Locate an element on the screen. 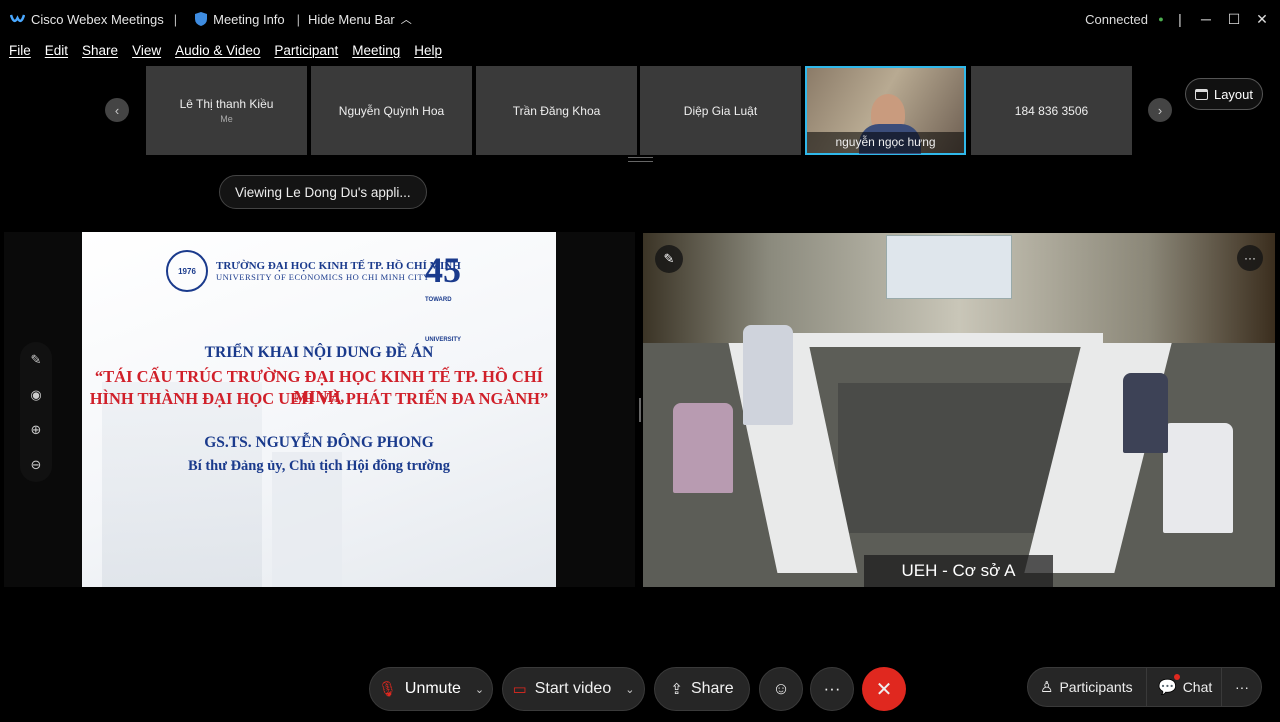  participant-tile: Lê Thị thanh Kiều Me is located at coordinates (226, 110).